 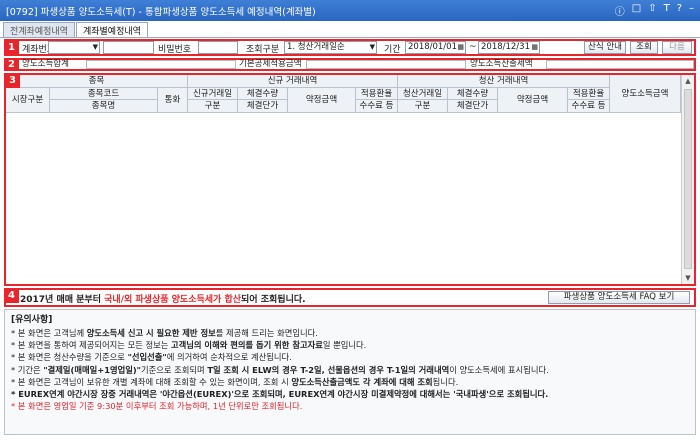 I want to click on account-name-field, so click(x=128, y=47).